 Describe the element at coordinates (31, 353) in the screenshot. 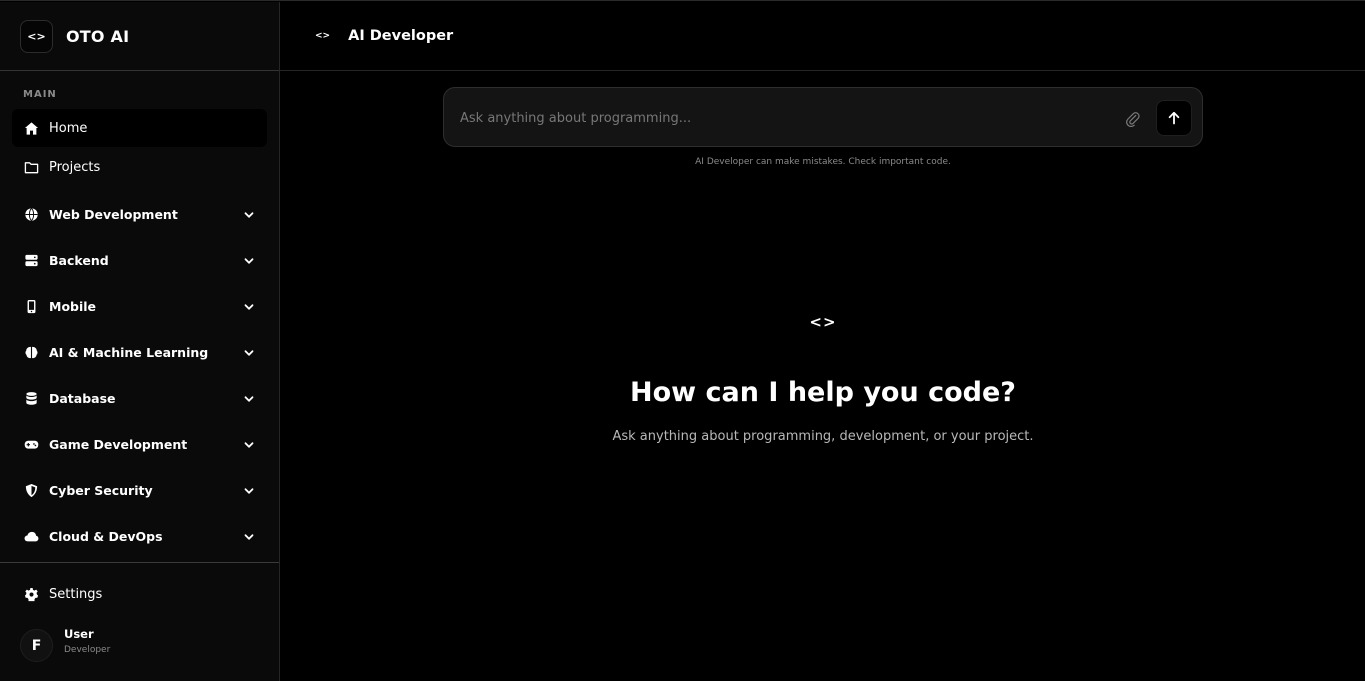

I see `brain-icon` at that location.